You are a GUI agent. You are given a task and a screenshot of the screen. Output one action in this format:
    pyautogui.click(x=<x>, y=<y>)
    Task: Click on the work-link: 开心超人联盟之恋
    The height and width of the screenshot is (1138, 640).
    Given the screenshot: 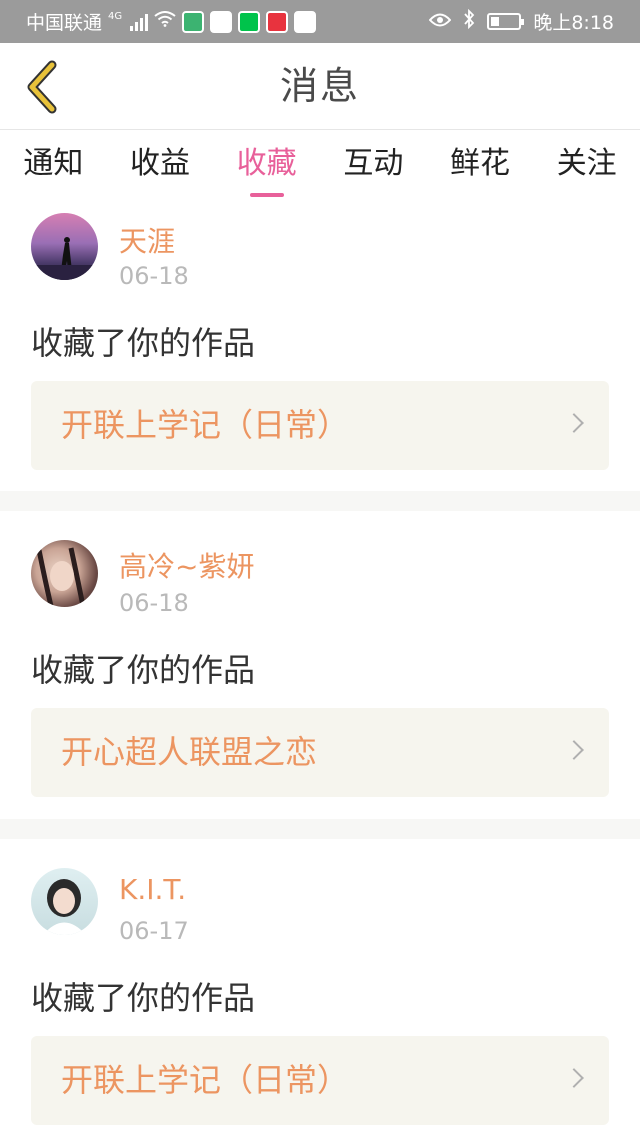 What is the action you would take?
    pyautogui.click(x=320, y=752)
    